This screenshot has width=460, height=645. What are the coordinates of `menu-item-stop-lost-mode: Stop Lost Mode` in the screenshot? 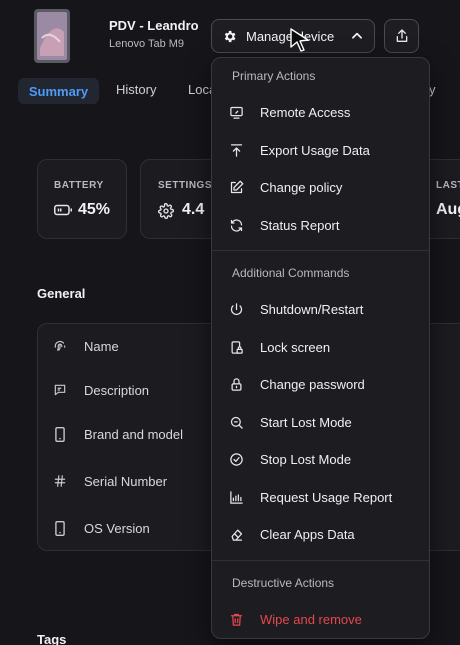 It's located at (323, 459).